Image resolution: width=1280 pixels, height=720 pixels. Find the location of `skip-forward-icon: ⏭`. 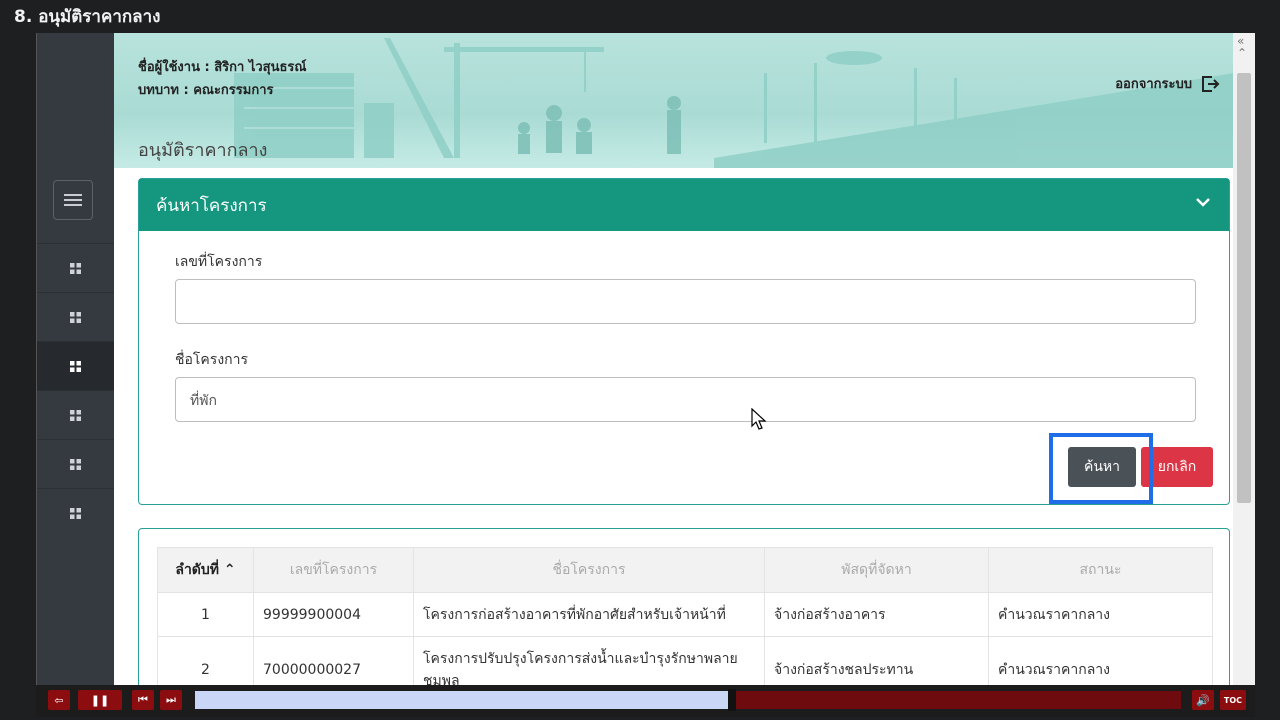

skip-forward-icon: ⏭ is located at coordinates (171, 699).